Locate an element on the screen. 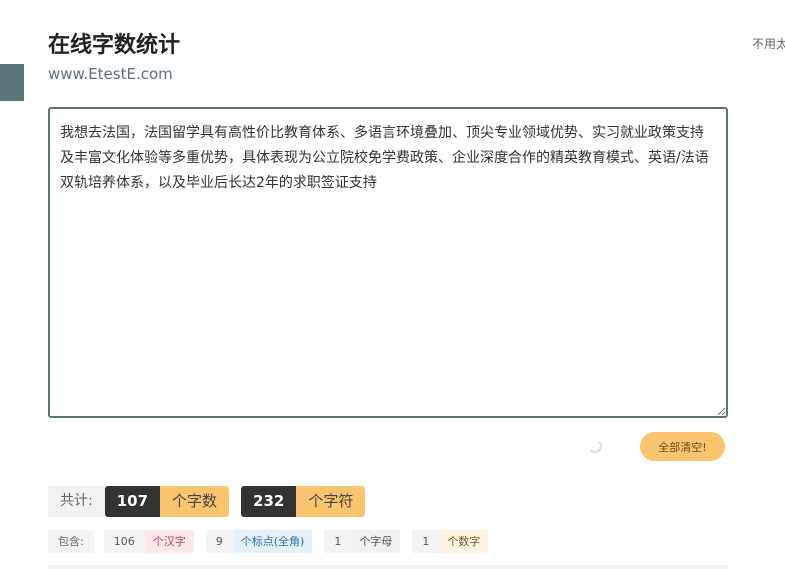 The image size is (785, 569). totals-row: 共计: 107 个字数 232 个字符 is located at coordinates (212, 501).